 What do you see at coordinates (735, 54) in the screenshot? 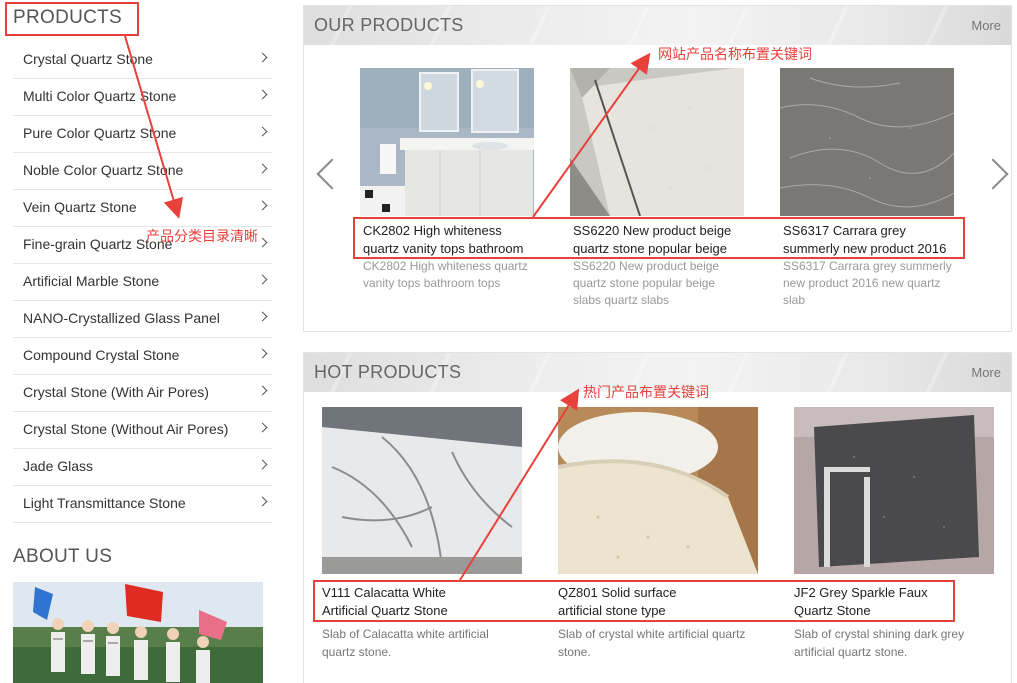
I see `annotation-note-product-names: 网站产品名称布置关键词` at bounding box center [735, 54].